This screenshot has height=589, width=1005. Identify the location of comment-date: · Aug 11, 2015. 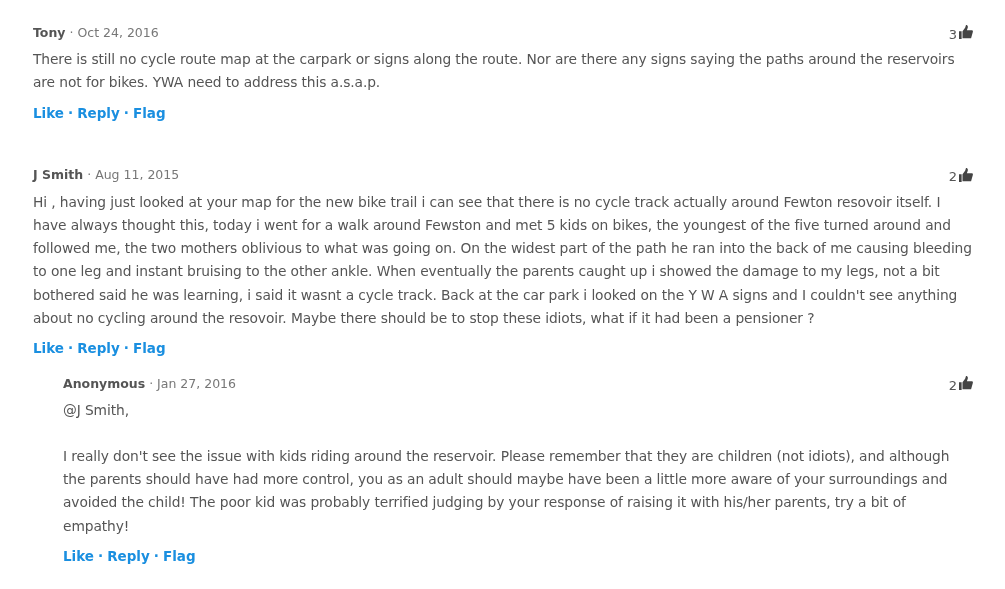
(133, 175).